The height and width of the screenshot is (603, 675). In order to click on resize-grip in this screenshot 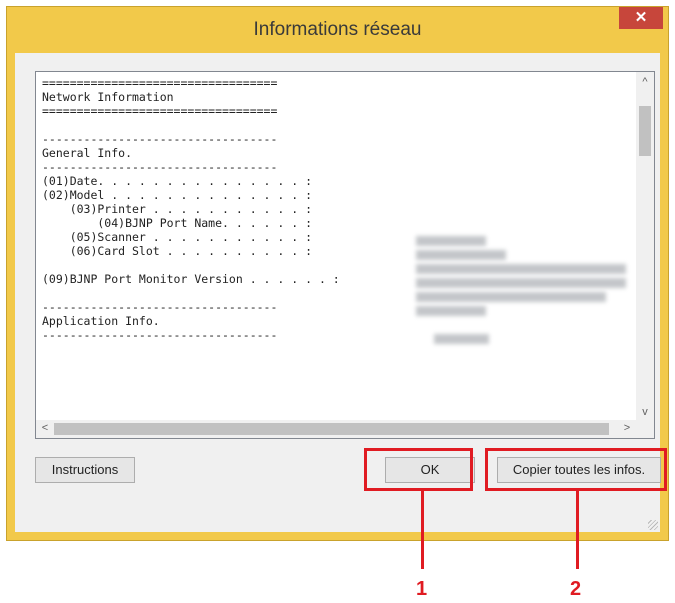, I will do `click(653, 525)`.